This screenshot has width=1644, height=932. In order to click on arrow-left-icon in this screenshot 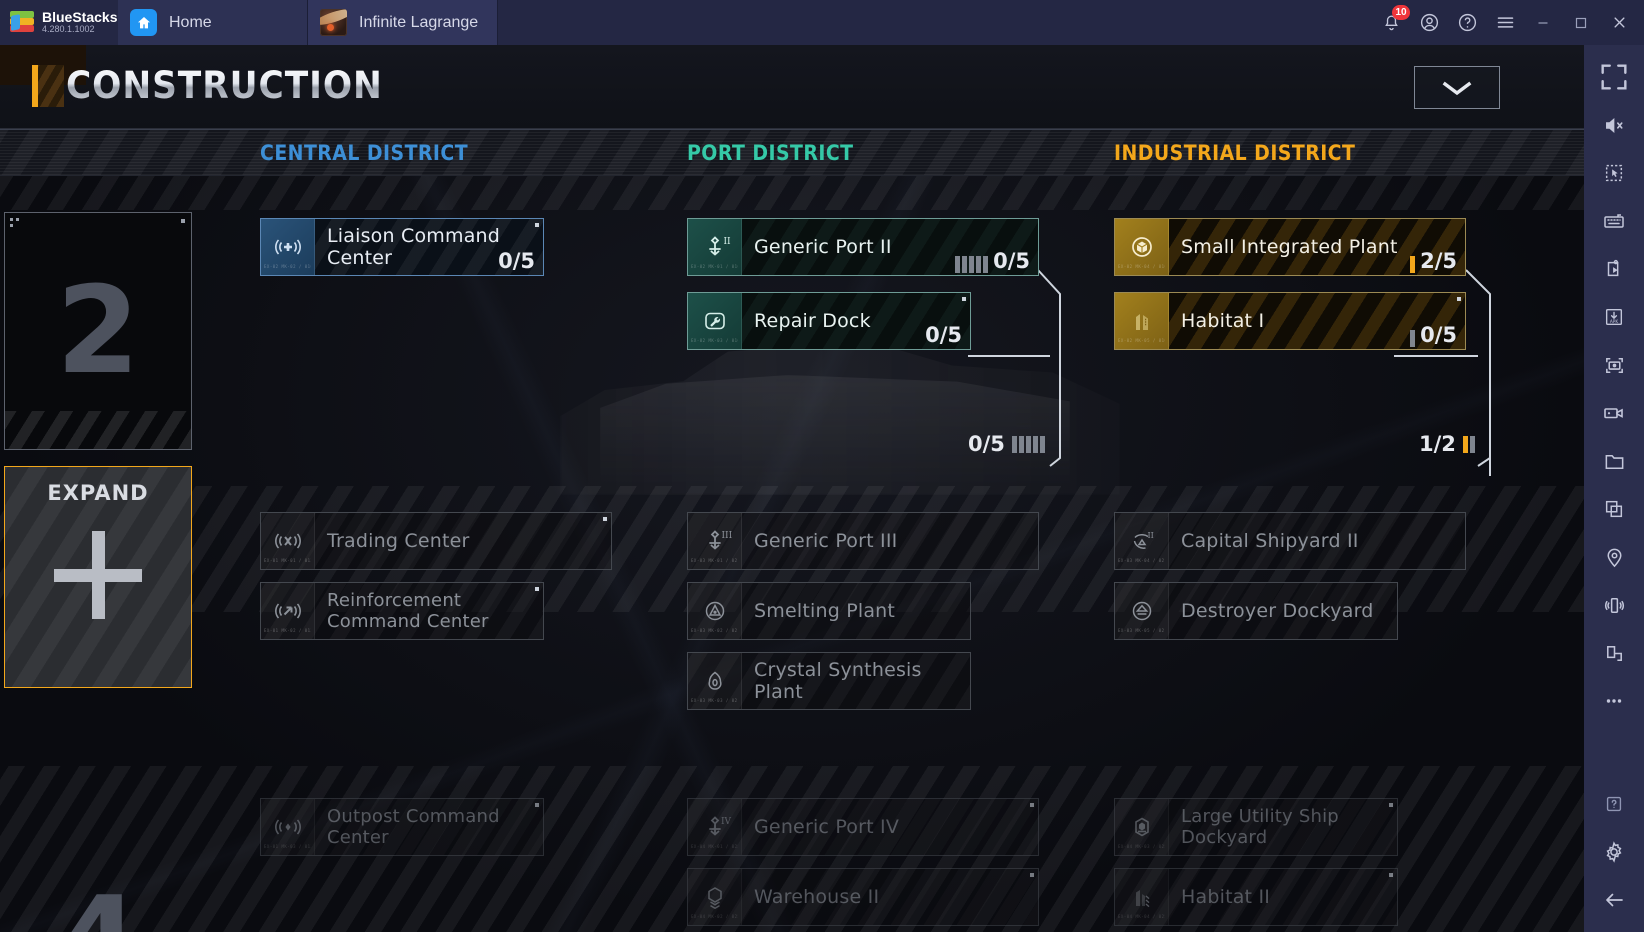, I will do `click(1614, 900)`.